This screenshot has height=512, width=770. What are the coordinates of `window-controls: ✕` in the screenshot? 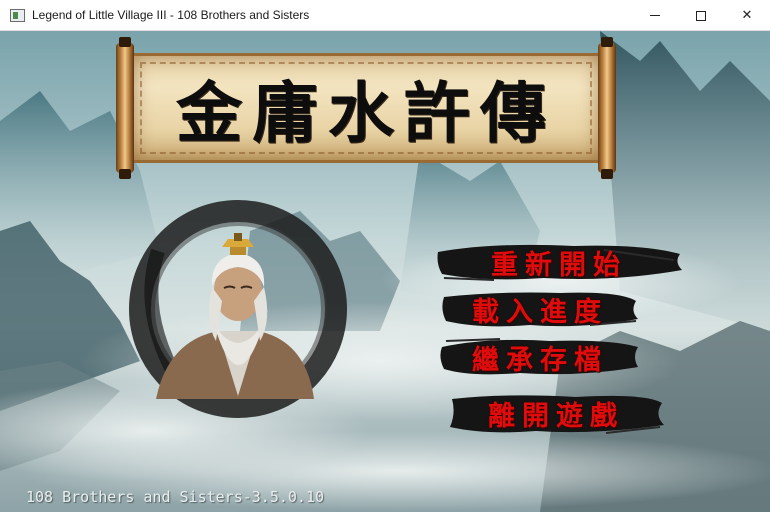 It's located at (701, 15).